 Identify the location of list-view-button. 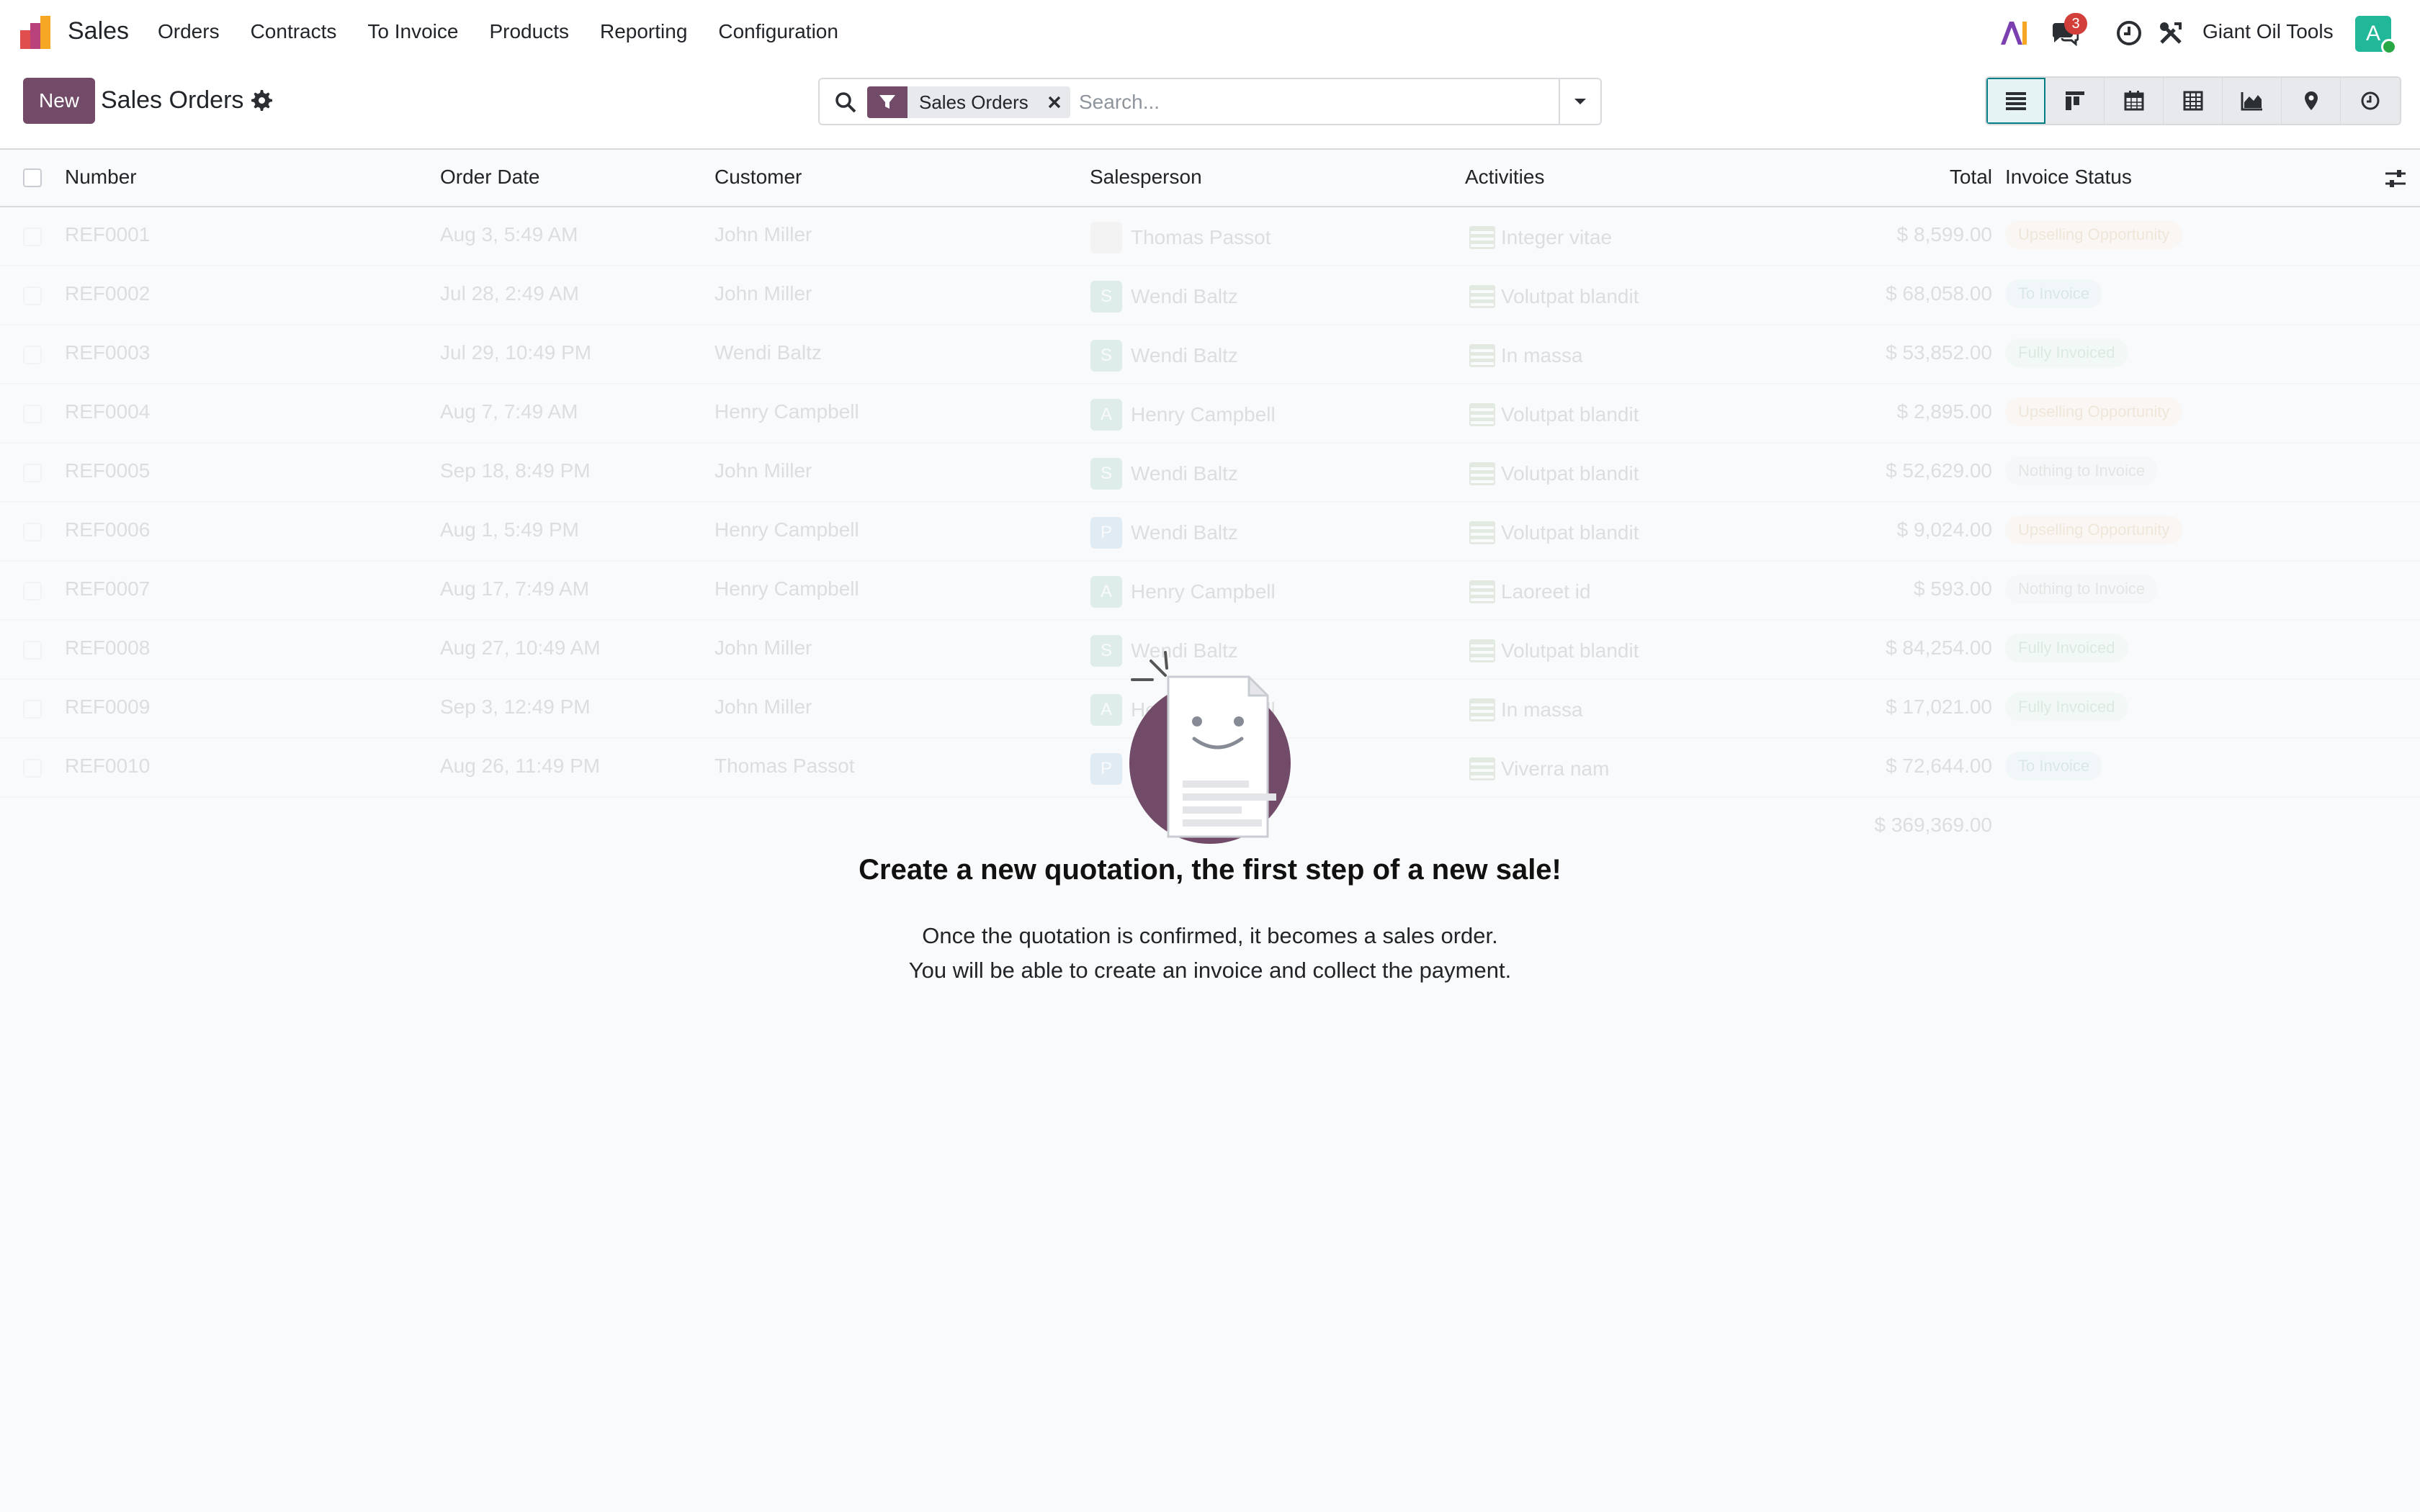
(2015, 101).